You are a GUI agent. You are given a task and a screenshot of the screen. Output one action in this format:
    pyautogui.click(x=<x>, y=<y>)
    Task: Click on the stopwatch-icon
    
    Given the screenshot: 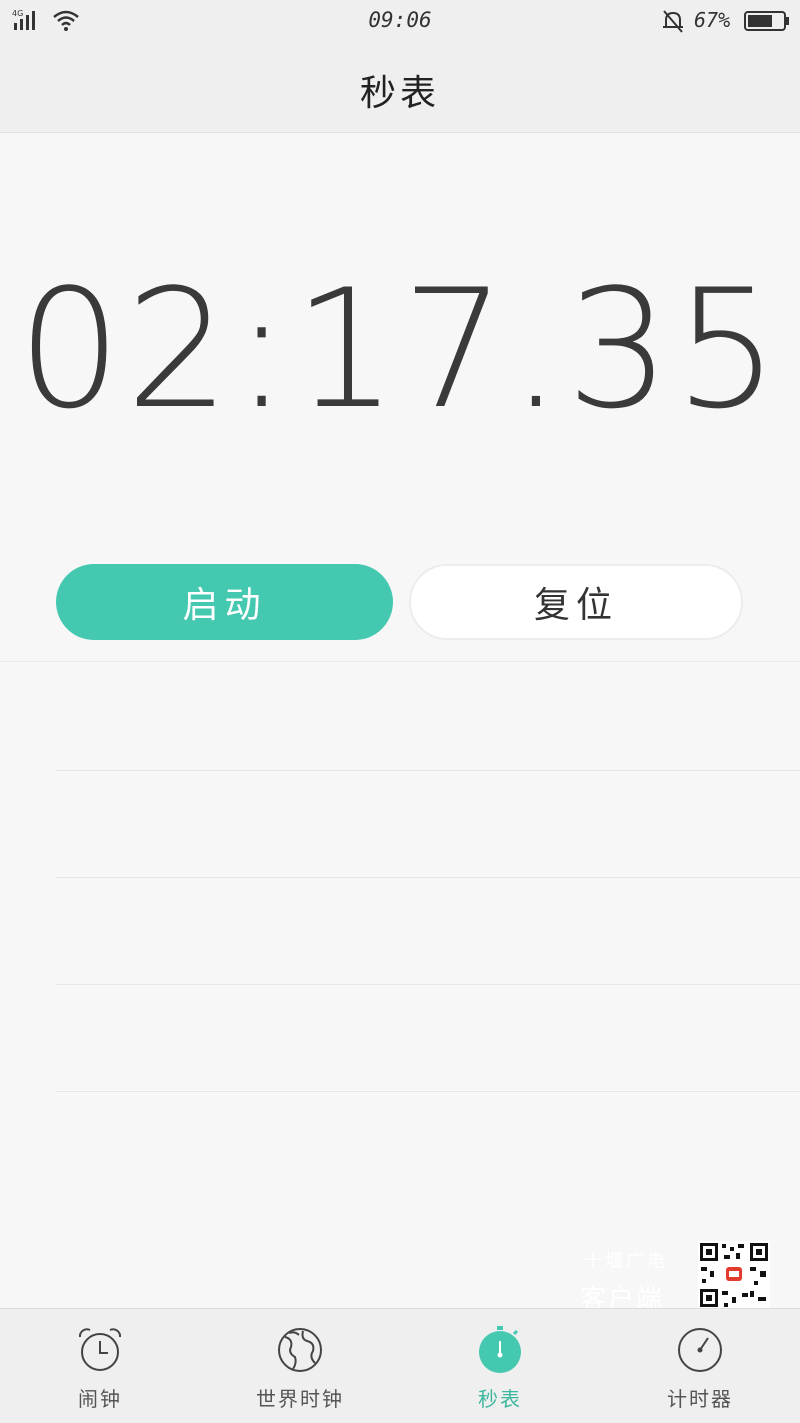 What is the action you would take?
    pyautogui.click(x=500, y=1349)
    